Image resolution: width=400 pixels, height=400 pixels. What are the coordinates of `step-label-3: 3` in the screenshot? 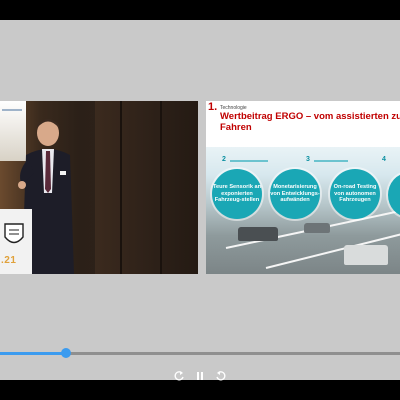 It's located at (308, 159).